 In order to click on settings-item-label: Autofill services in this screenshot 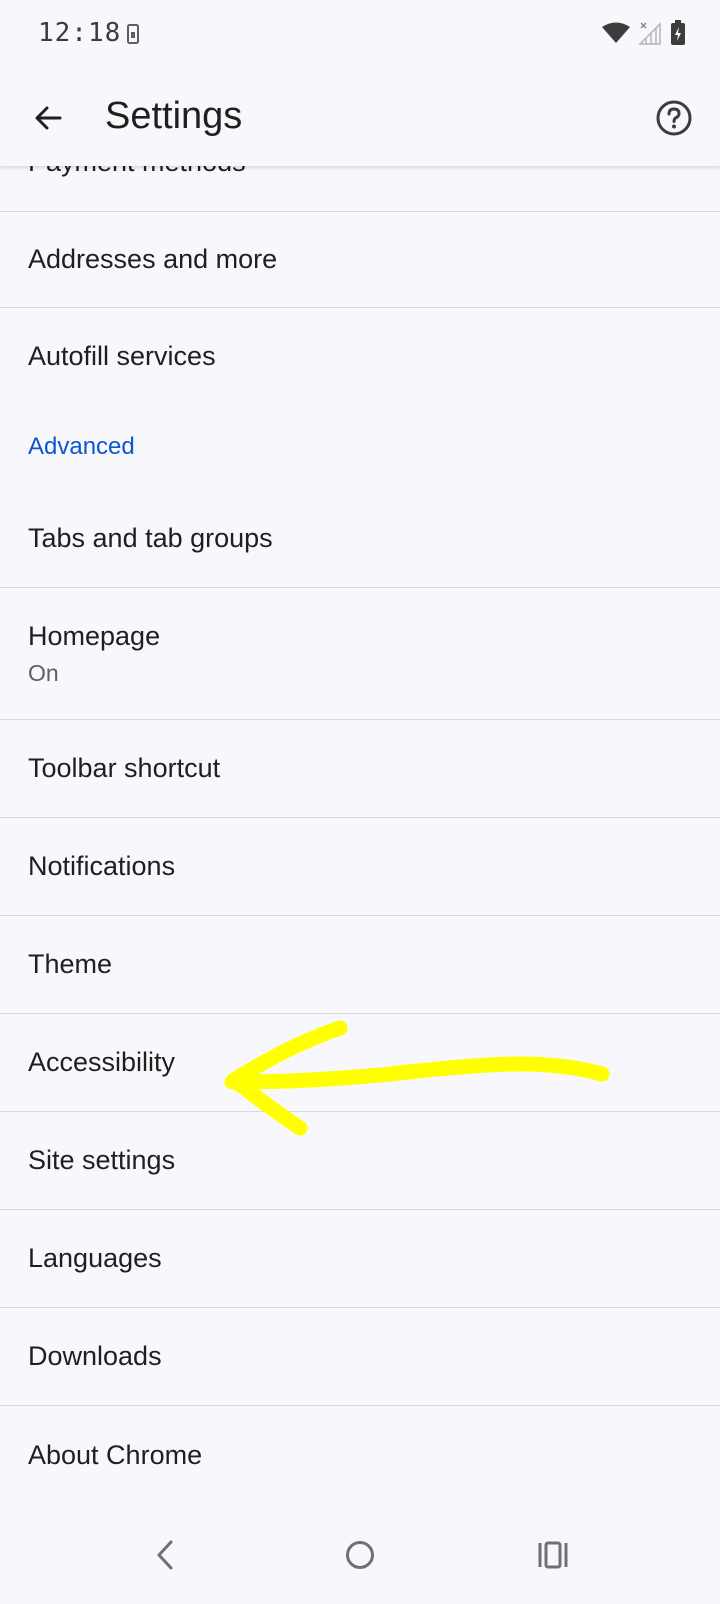, I will do `click(122, 355)`.